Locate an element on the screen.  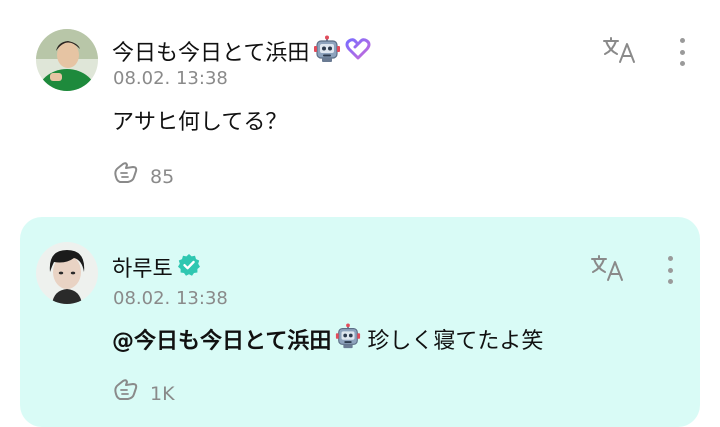
author-row: 하루토 is located at coordinates (156, 267).